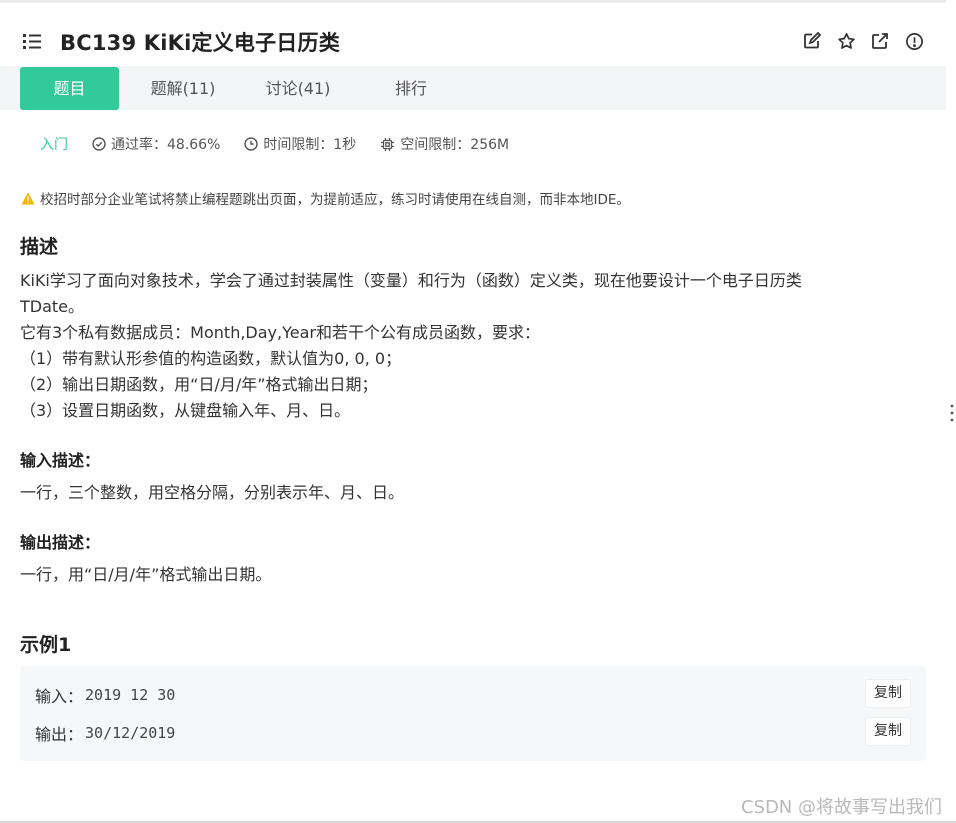 This screenshot has width=956, height=823. What do you see at coordinates (888, 731) in the screenshot?
I see `copy-output-button: 复制` at bounding box center [888, 731].